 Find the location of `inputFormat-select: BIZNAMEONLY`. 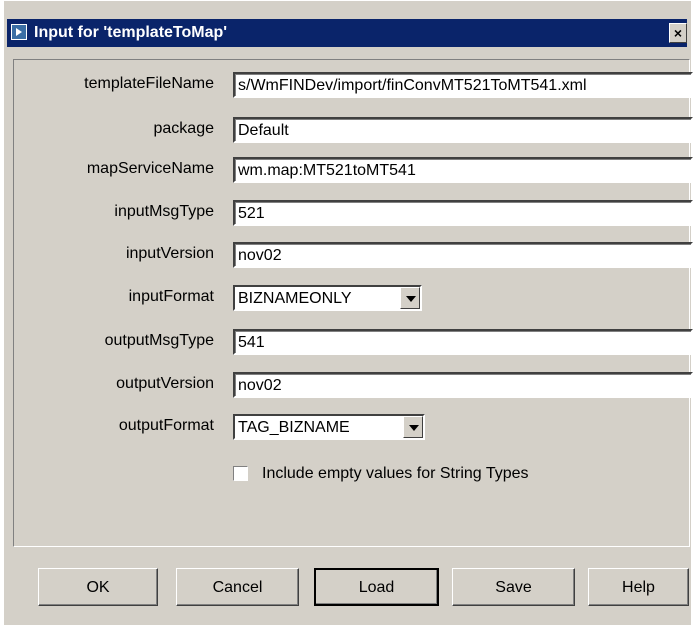

inputFormat-select: BIZNAMEONLY is located at coordinates (327, 298).